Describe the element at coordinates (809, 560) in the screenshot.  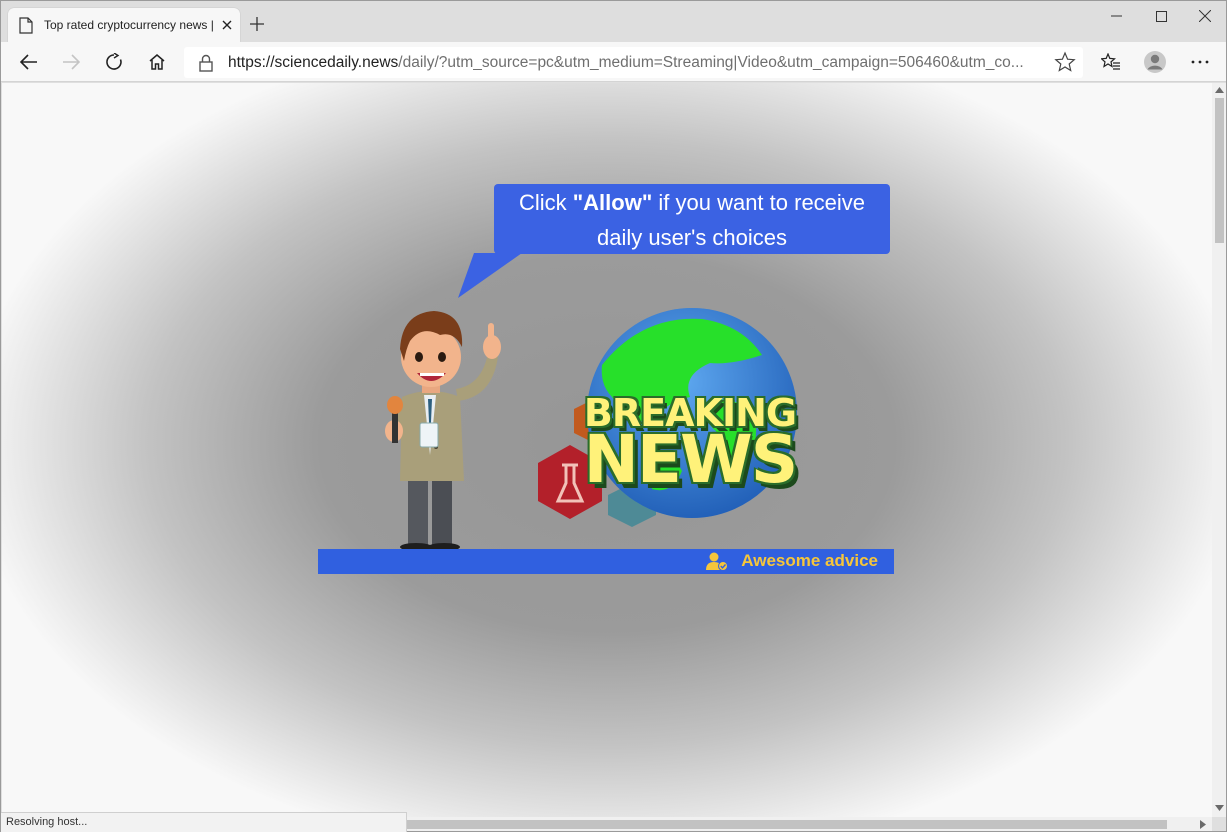
I see `banner-text: Awesome advice` at that location.